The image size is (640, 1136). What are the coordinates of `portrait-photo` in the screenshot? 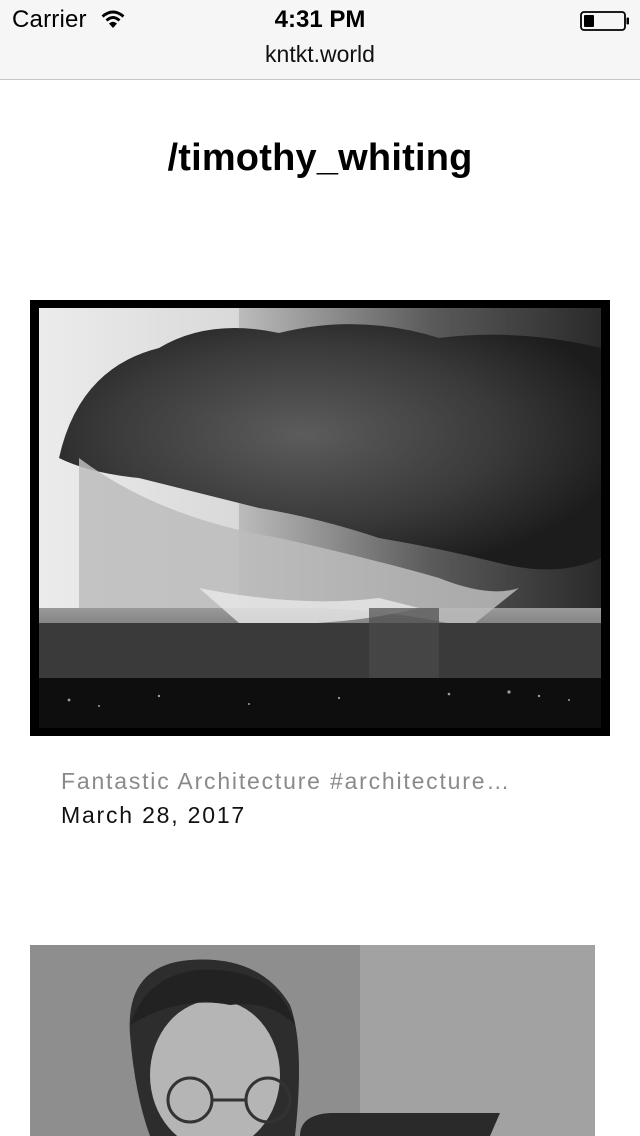 It's located at (312, 1040).